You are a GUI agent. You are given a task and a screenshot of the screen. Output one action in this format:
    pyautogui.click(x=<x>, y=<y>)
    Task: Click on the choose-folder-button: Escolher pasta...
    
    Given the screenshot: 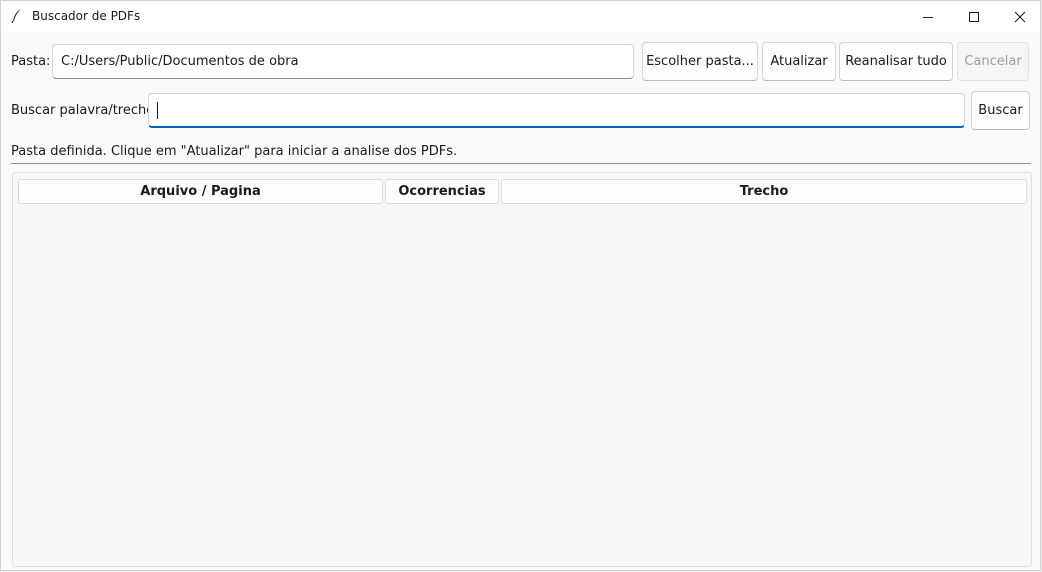 What is the action you would take?
    pyautogui.click(x=700, y=61)
    